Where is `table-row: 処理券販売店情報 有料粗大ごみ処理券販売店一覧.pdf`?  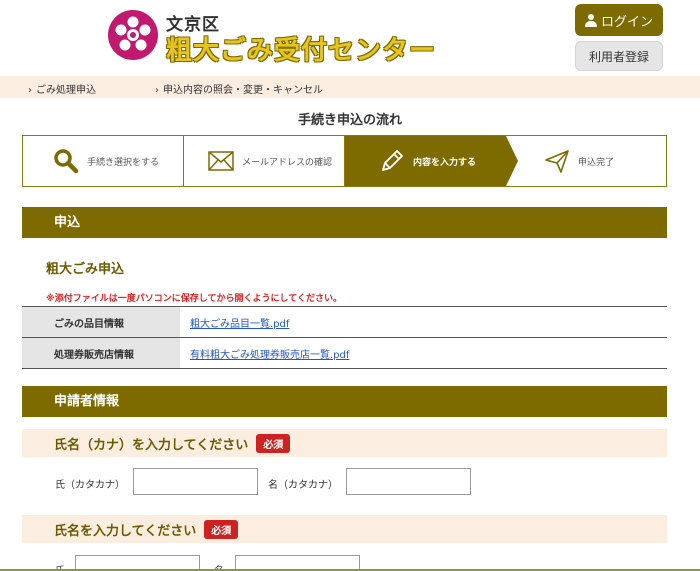 table-row: 処理券販売店情報 有料粗大ごみ処理券販売店一覧.pdf is located at coordinates (344, 353).